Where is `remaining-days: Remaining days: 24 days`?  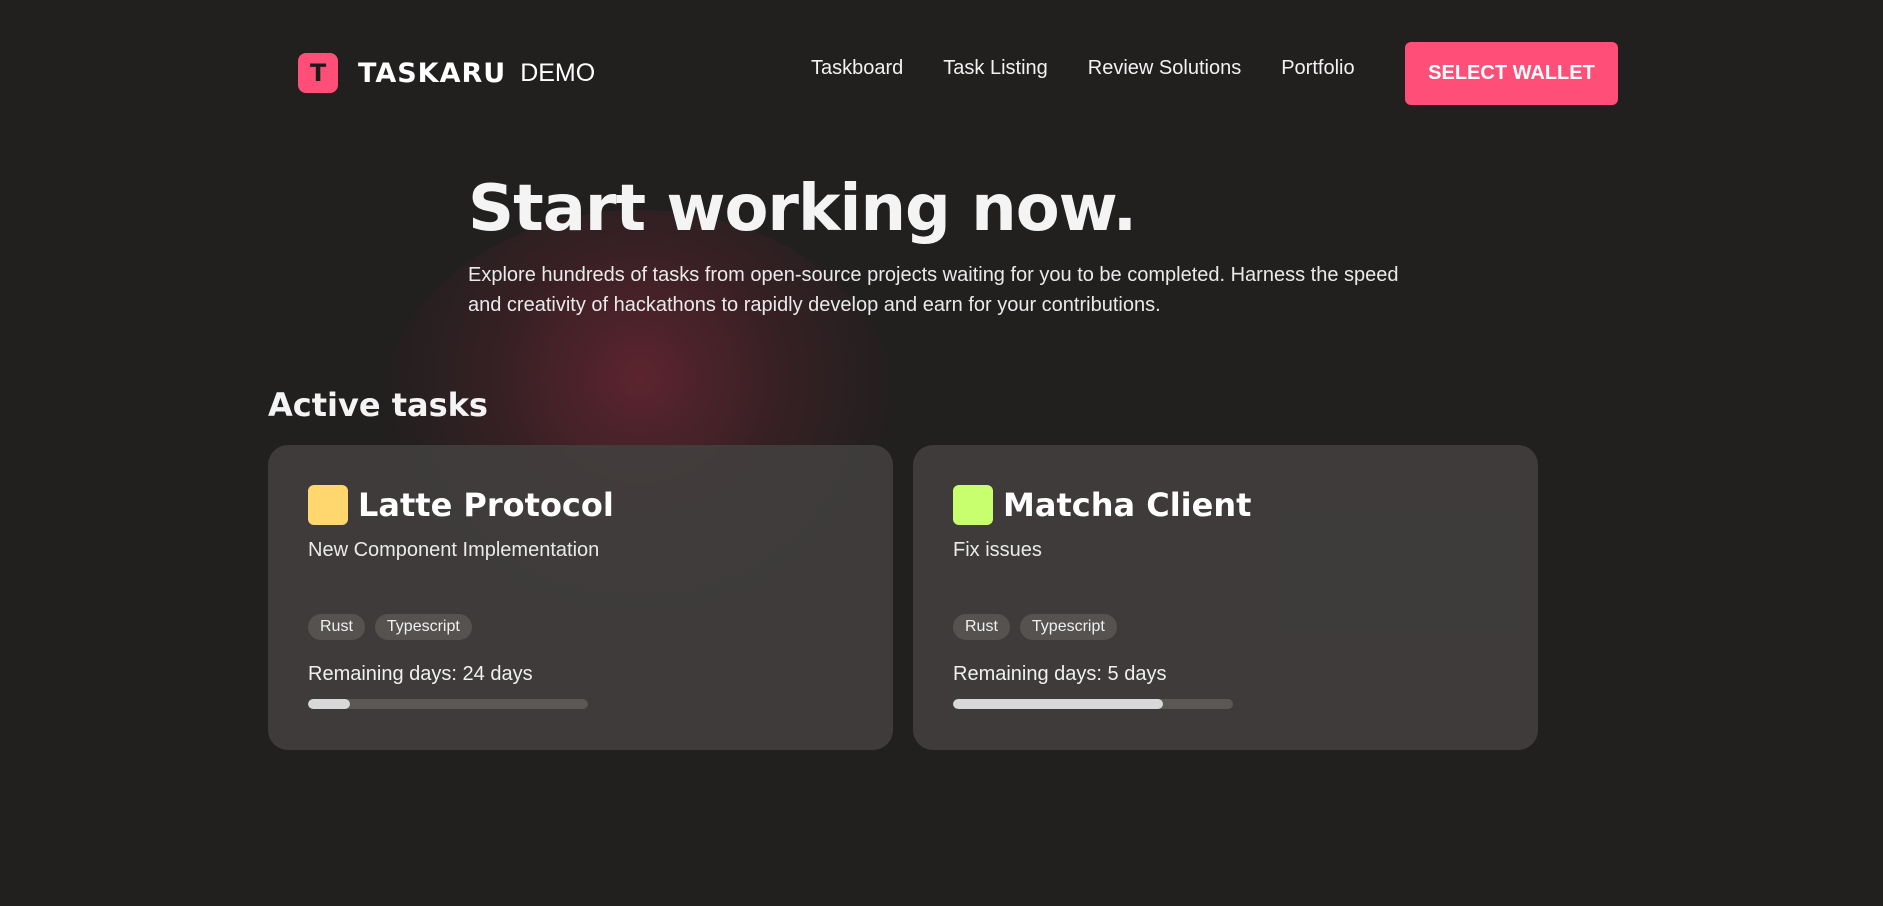 remaining-days: Remaining days: 24 days is located at coordinates (420, 674).